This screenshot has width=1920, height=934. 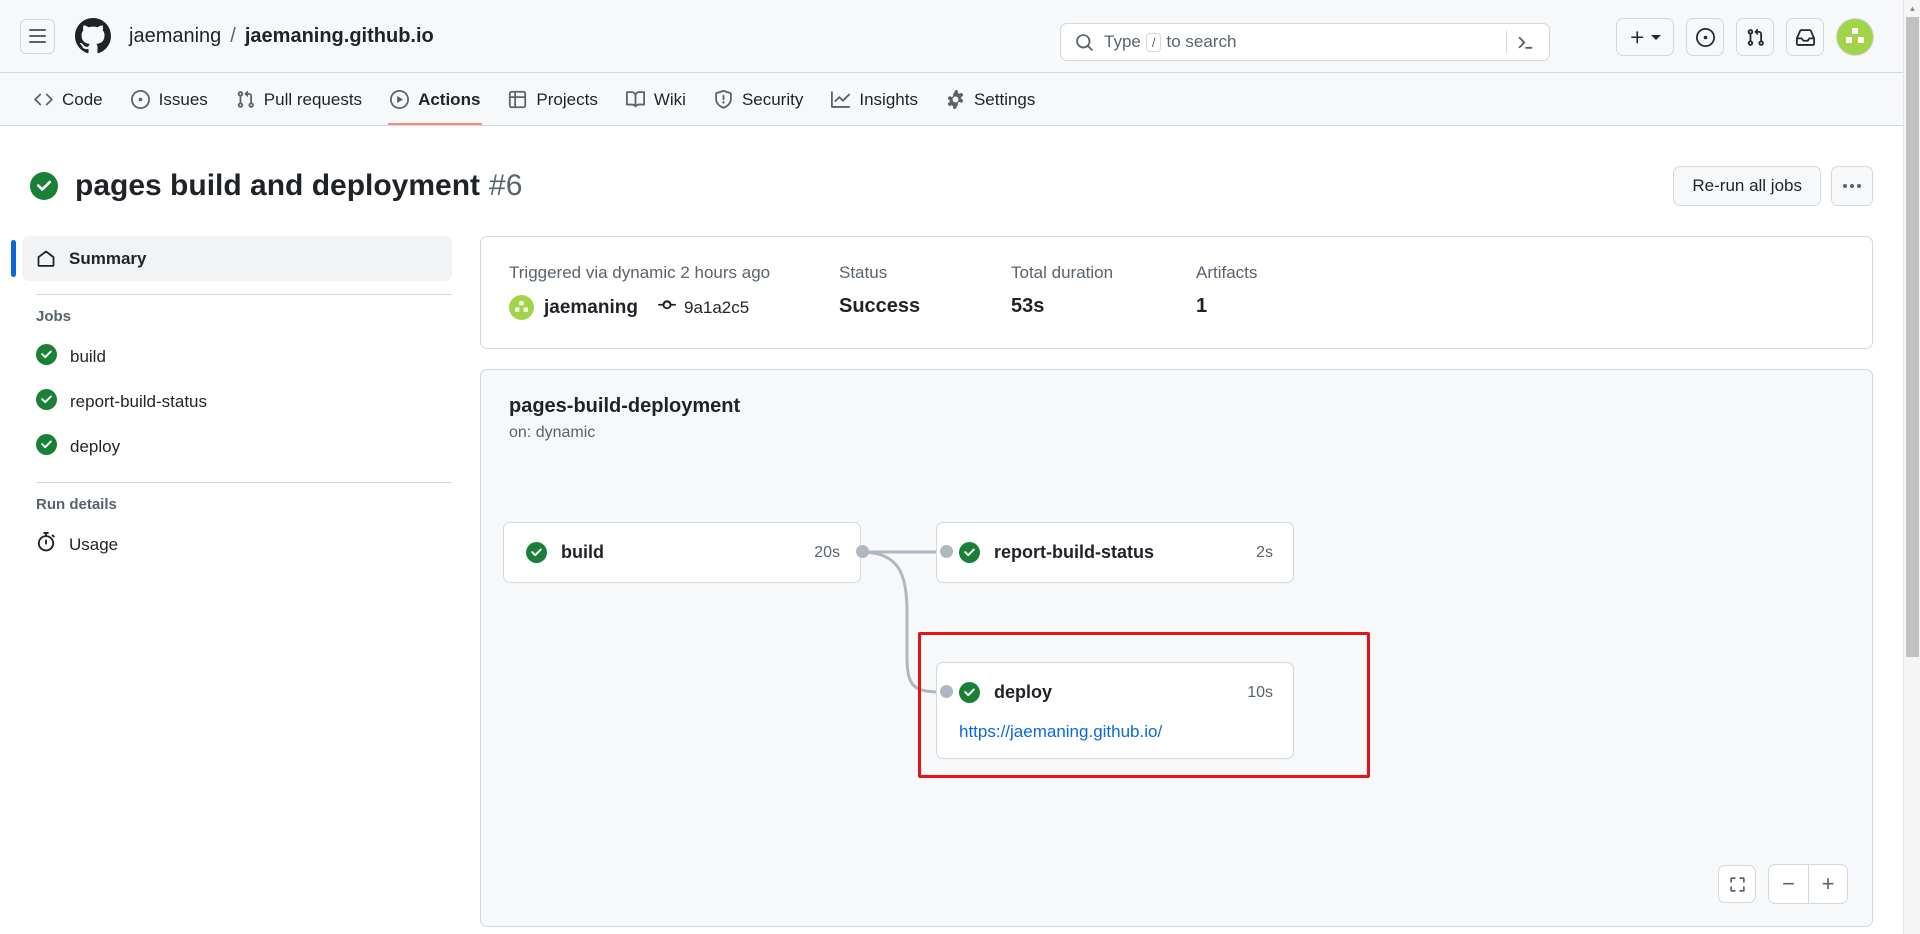 What do you see at coordinates (1506, 42) in the screenshot?
I see `search-divider` at bounding box center [1506, 42].